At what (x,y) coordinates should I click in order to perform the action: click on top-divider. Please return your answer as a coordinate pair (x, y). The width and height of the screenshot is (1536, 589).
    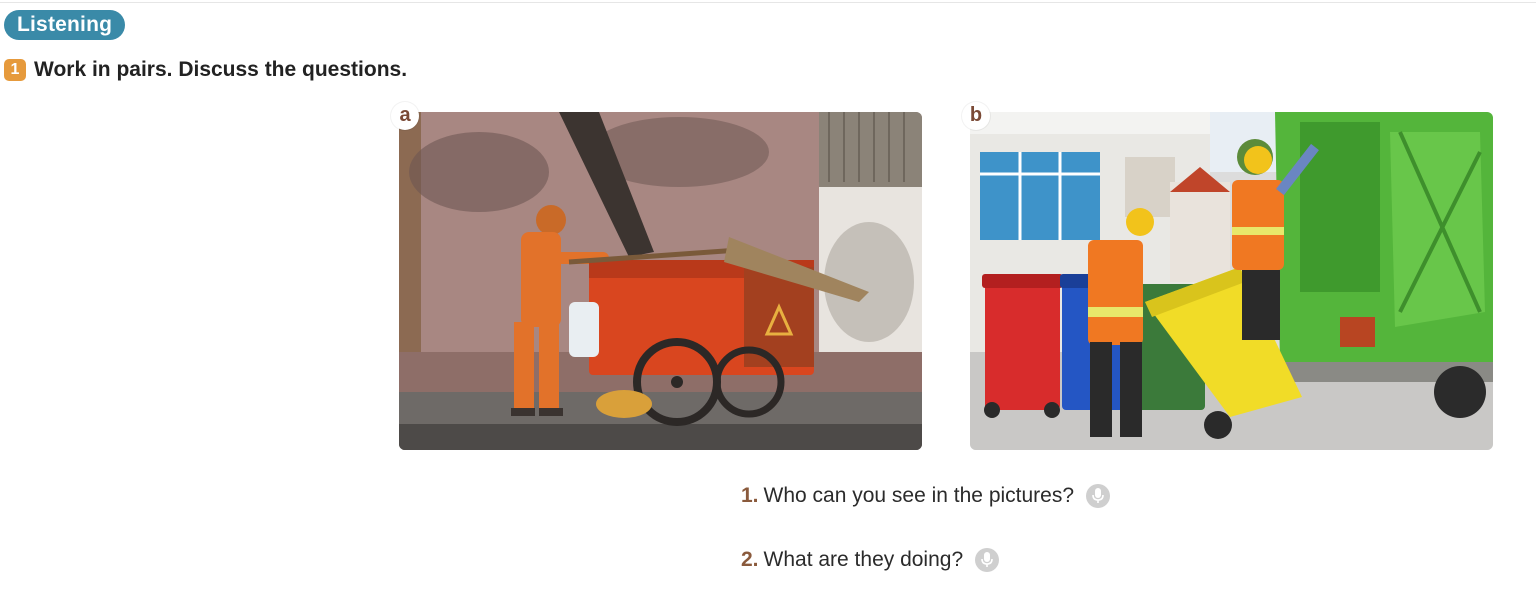
    Looking at the image, I should click on (768, 2).